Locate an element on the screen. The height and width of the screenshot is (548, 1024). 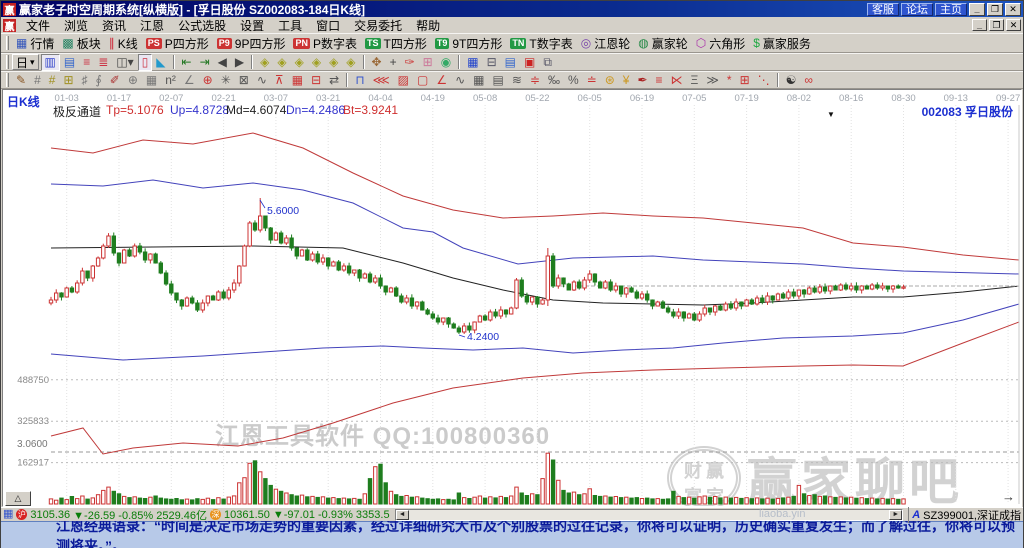
minimize-button: _ is located at coordinates (977, 9).